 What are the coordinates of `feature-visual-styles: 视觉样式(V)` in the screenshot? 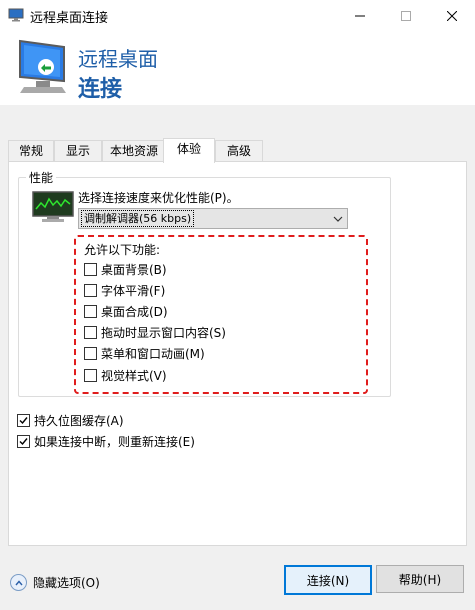 It's located at (125, 375).